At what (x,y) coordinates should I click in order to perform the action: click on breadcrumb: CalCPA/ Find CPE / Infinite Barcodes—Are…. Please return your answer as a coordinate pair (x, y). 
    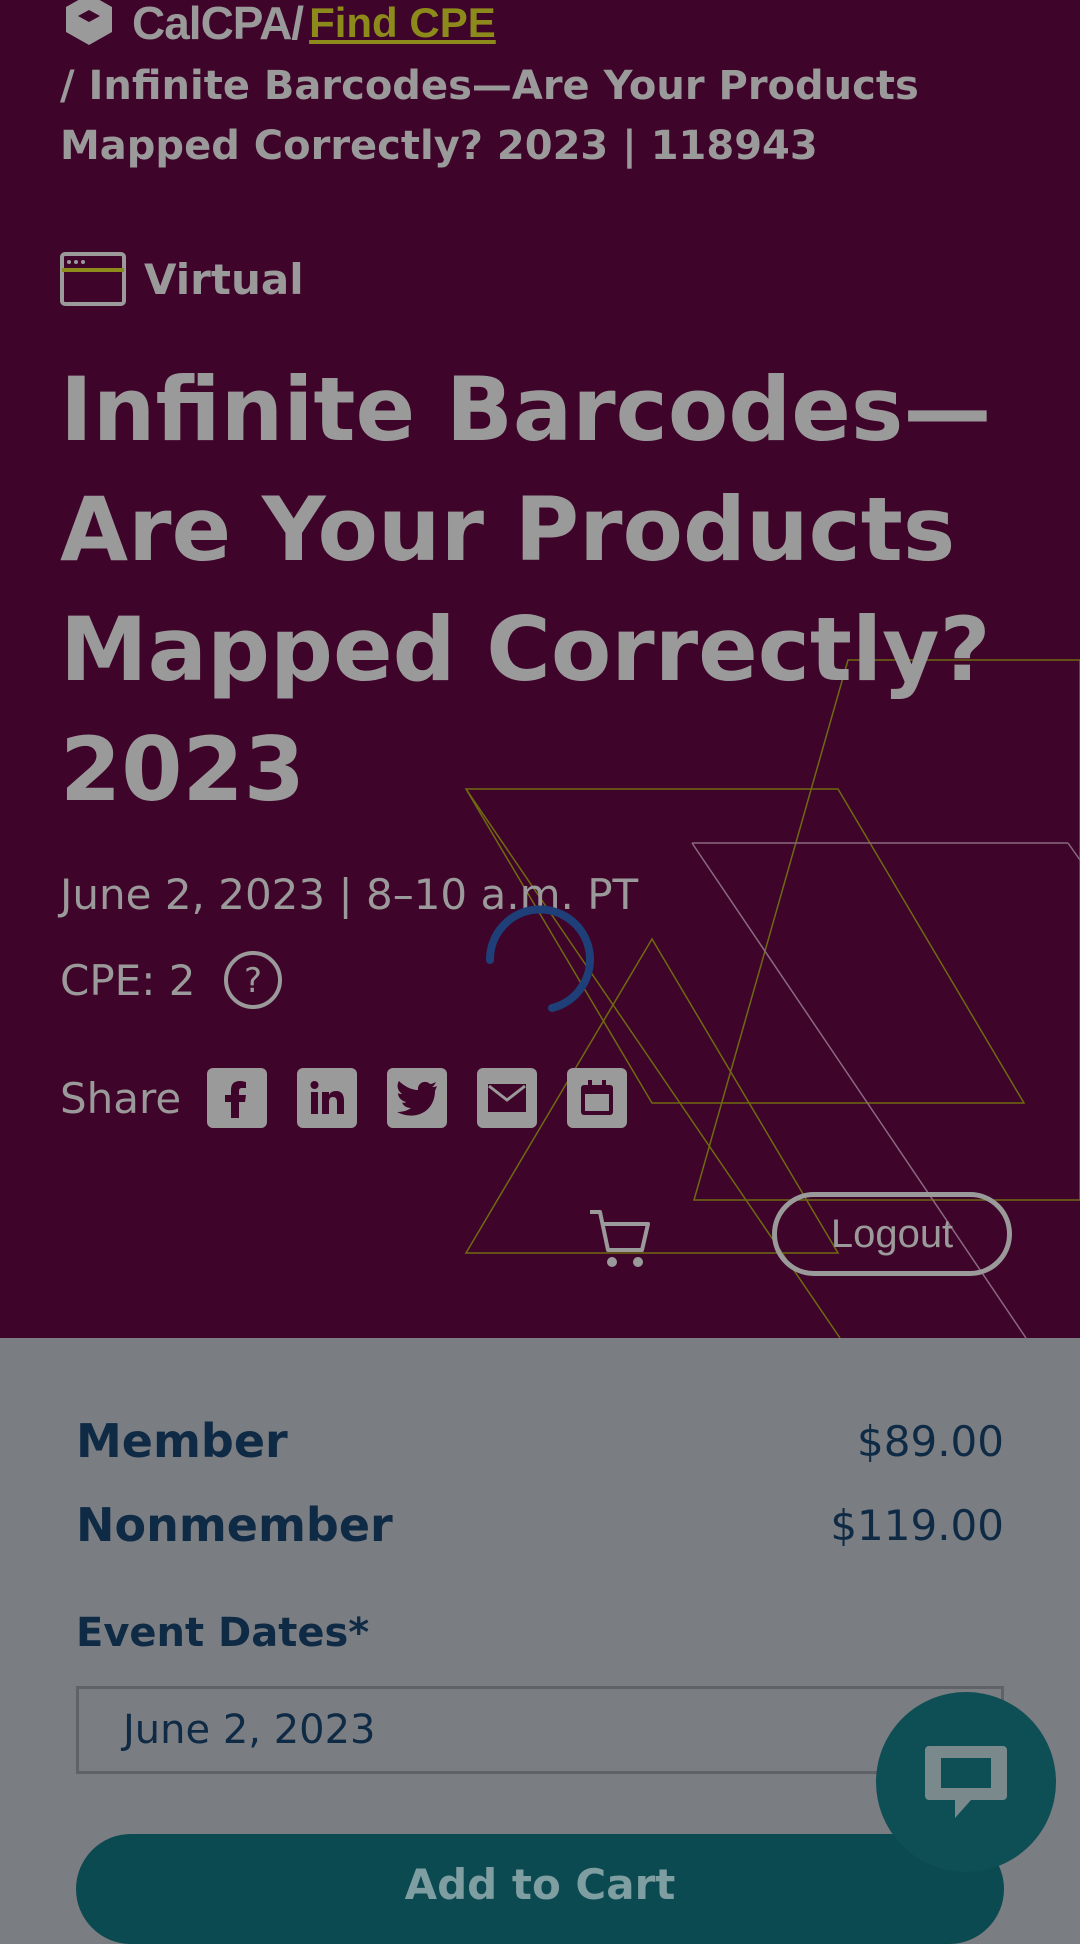
    Looking at the image, I should click on (510, 88).